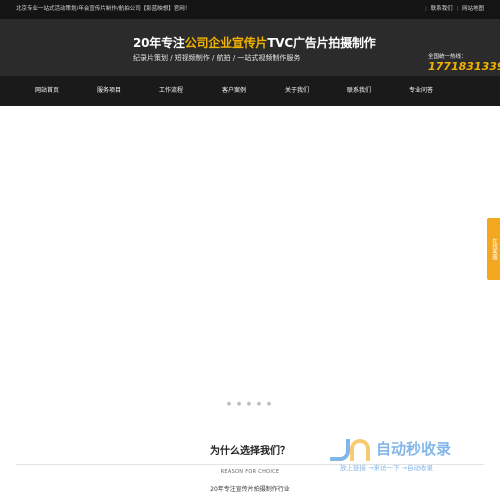 The height and width of the screenshot is (500, 500). I want to click on top-bar-intro: 北京专业一站式活动策划/年会宣传片制作/航拍公司【影蓝映想】官网！, so click(103, 9).